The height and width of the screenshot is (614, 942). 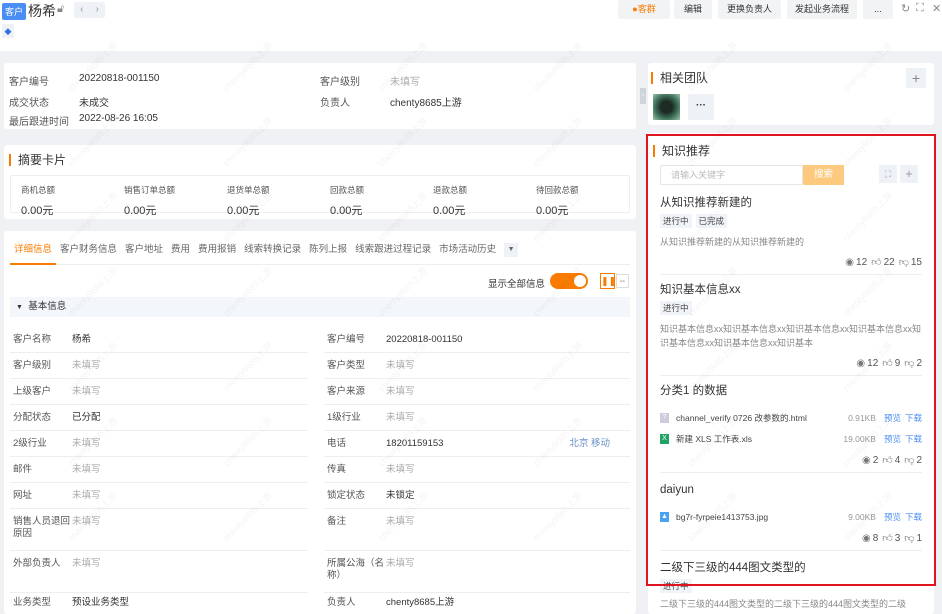 I want to click on customer-group-button: ●客群, so click(x=644, y=9).